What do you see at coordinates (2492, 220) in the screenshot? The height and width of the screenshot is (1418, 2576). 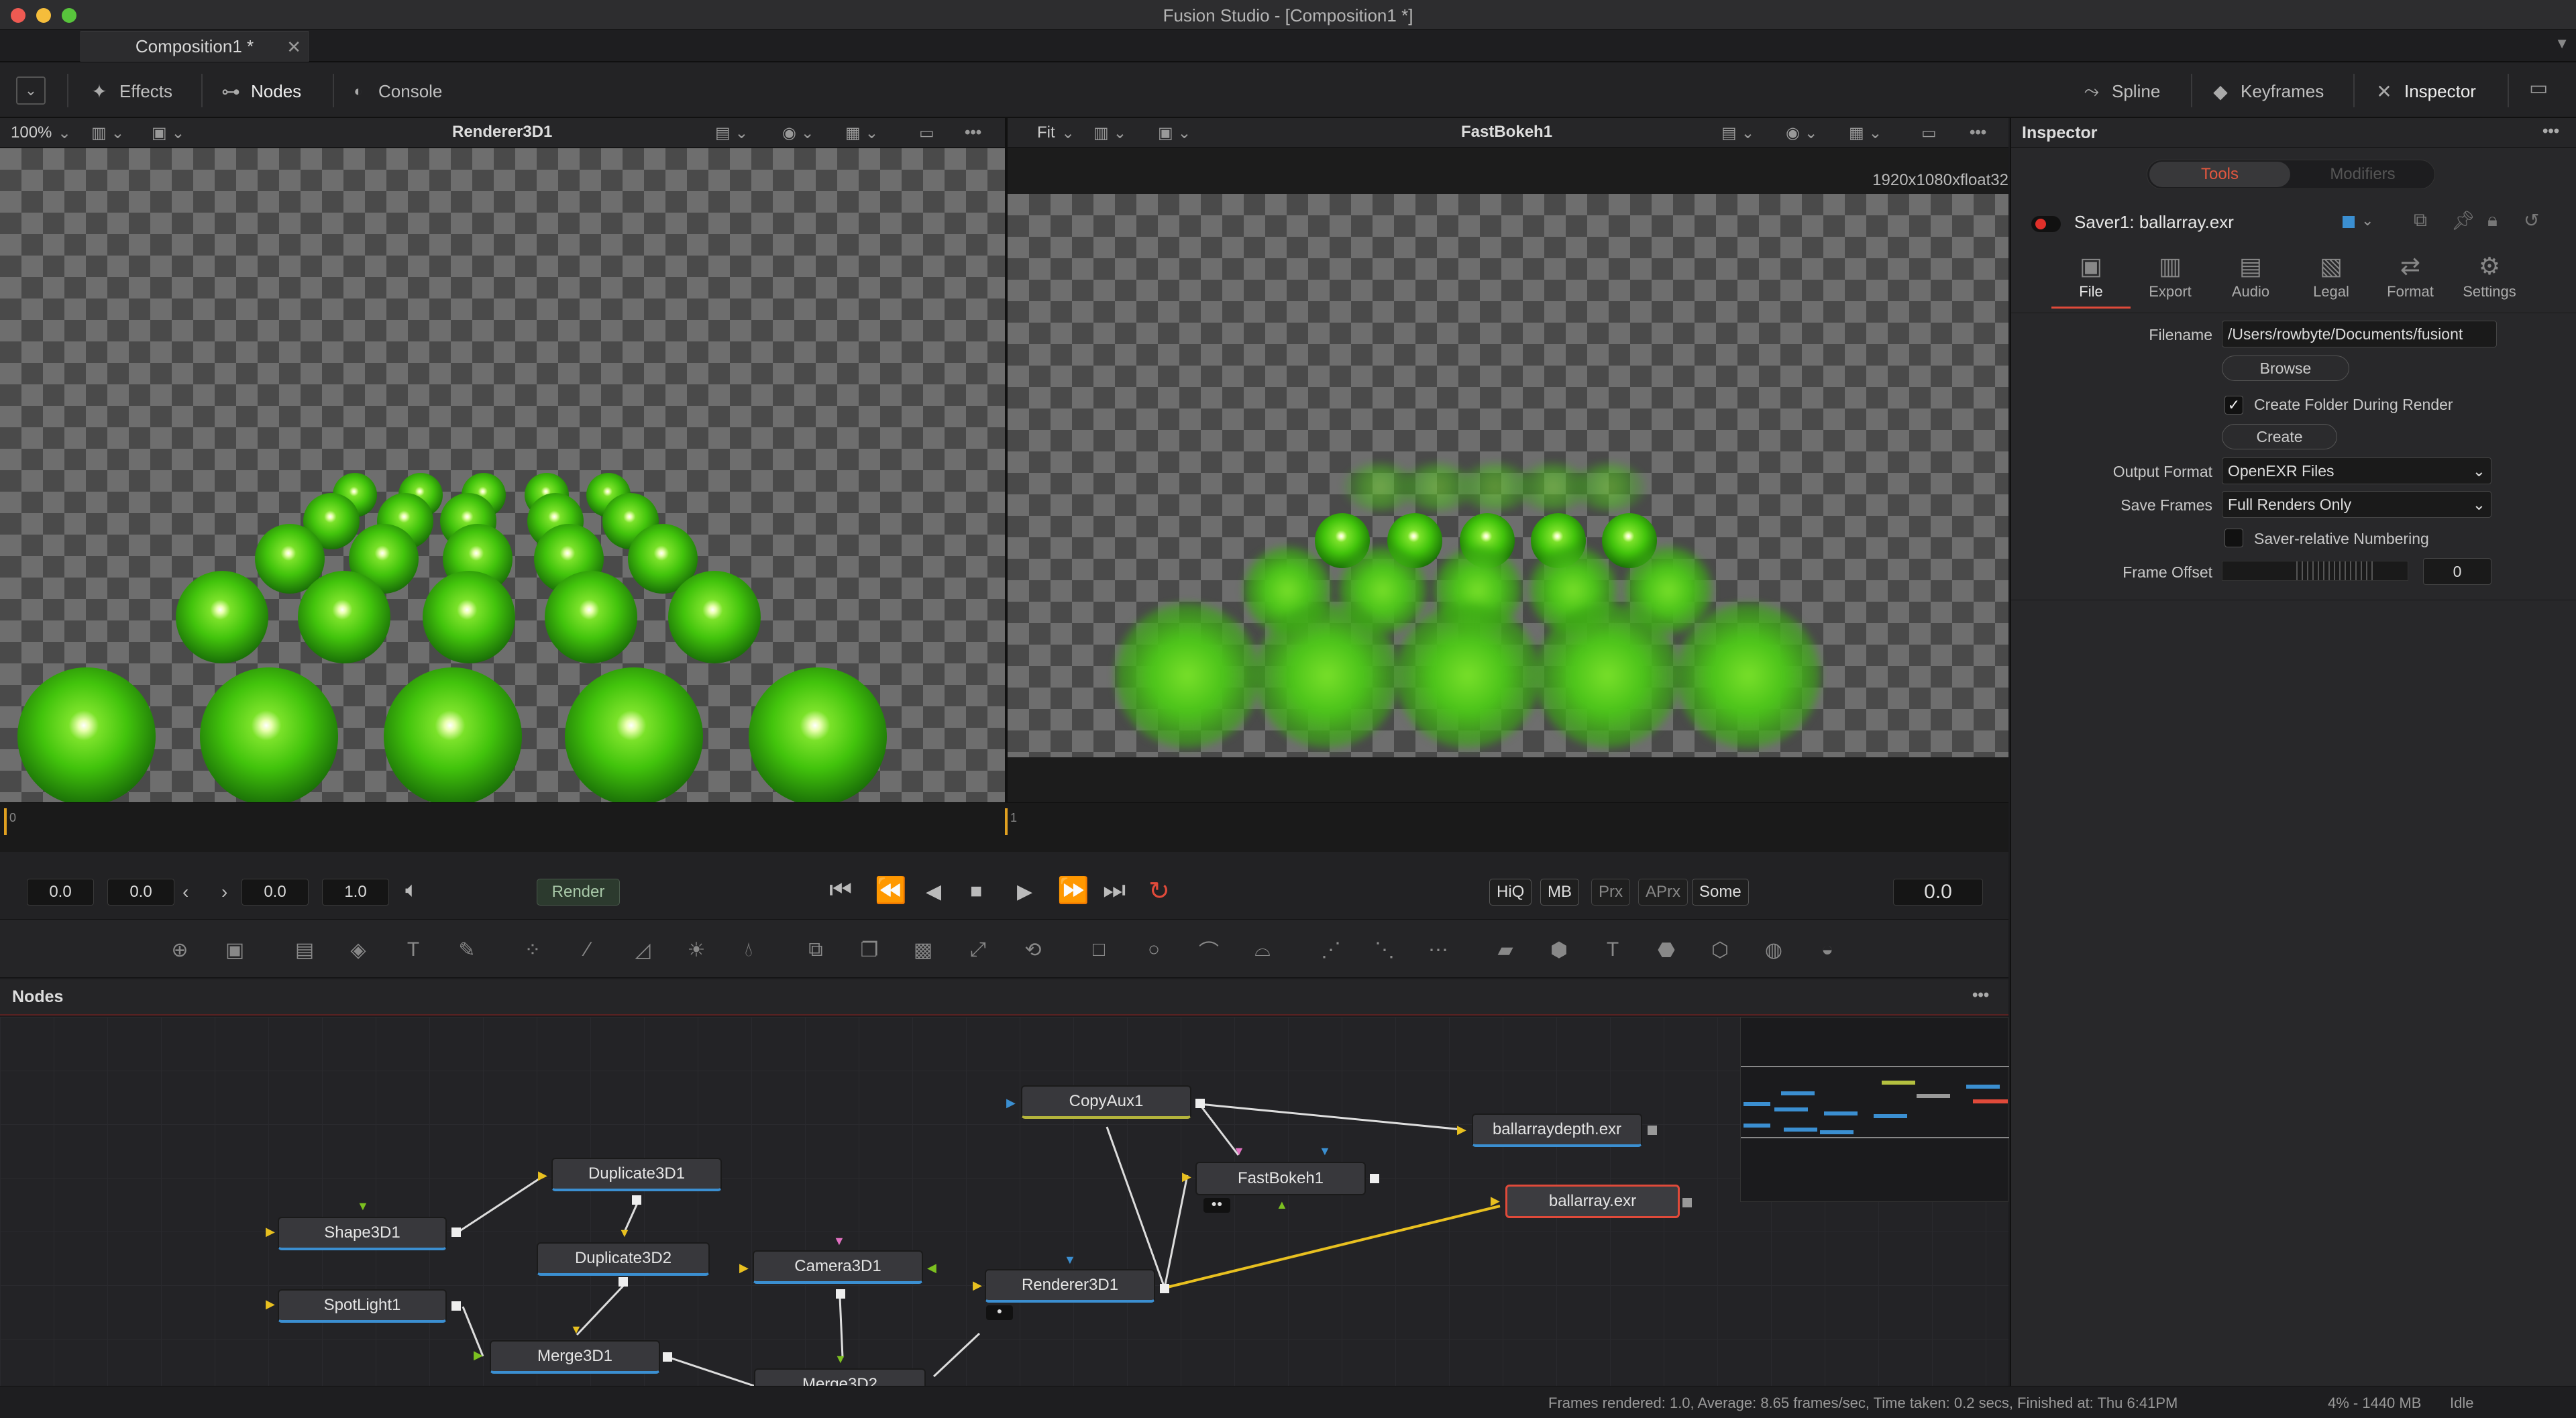 I see `lock-icon: 🔒︎` at bounding box center [2492, 220].